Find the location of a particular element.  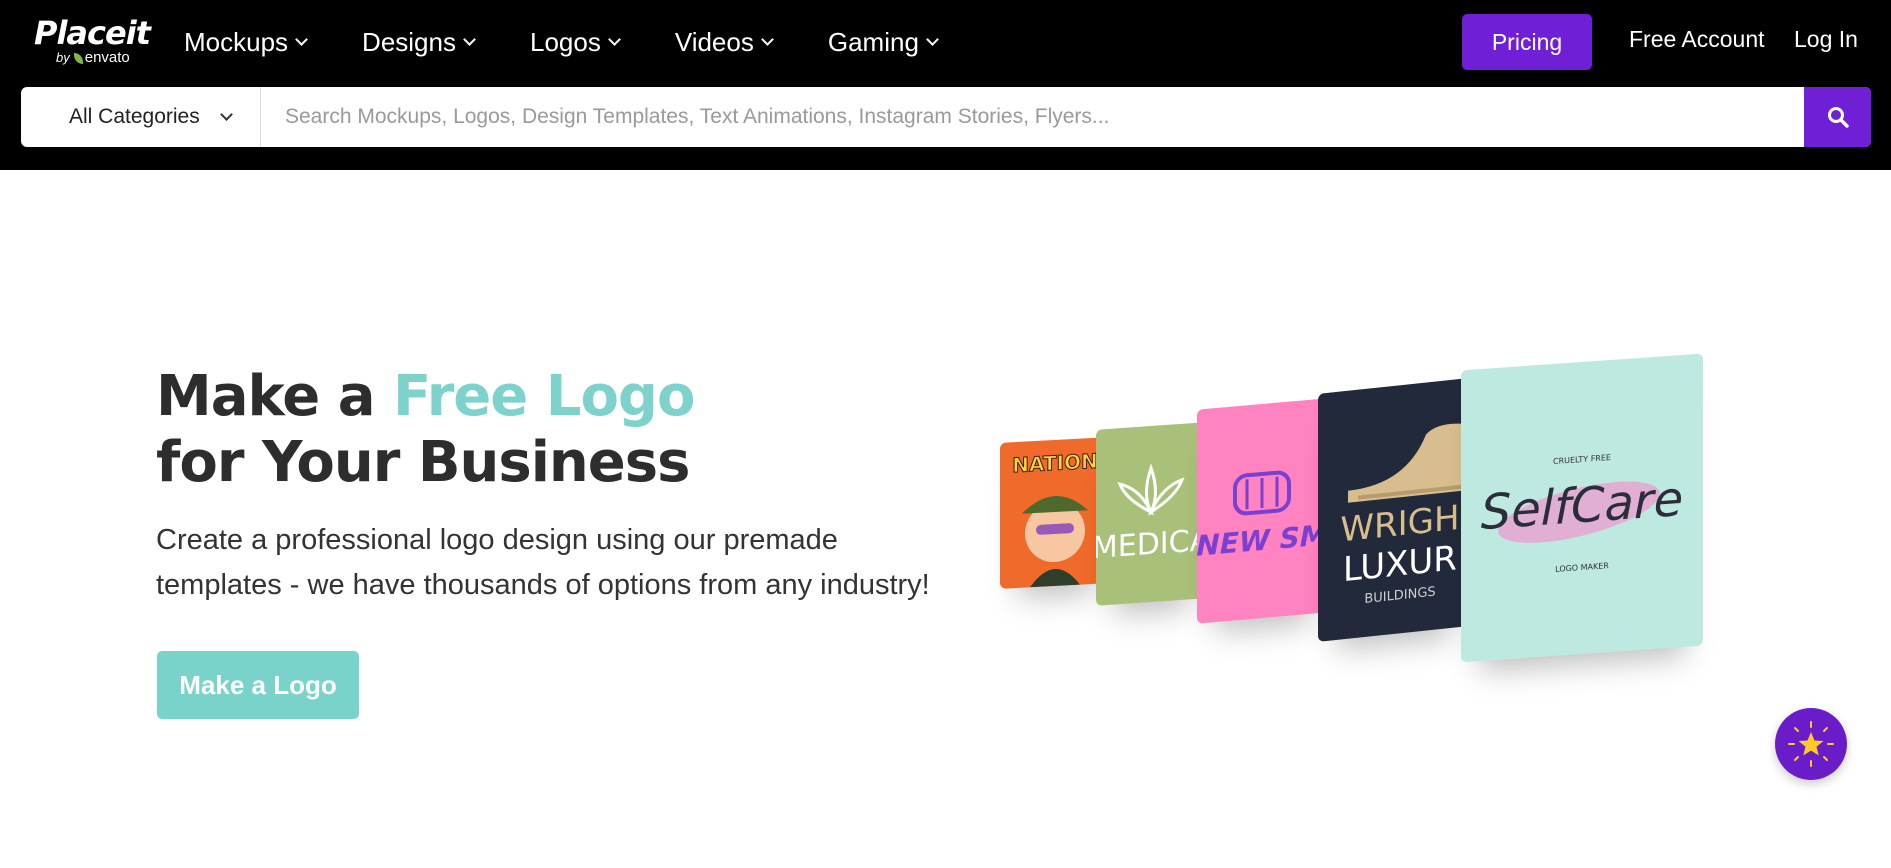

main-nav: Mockups Designs Logos Videos Gaming is located at coordinates (588, 42).